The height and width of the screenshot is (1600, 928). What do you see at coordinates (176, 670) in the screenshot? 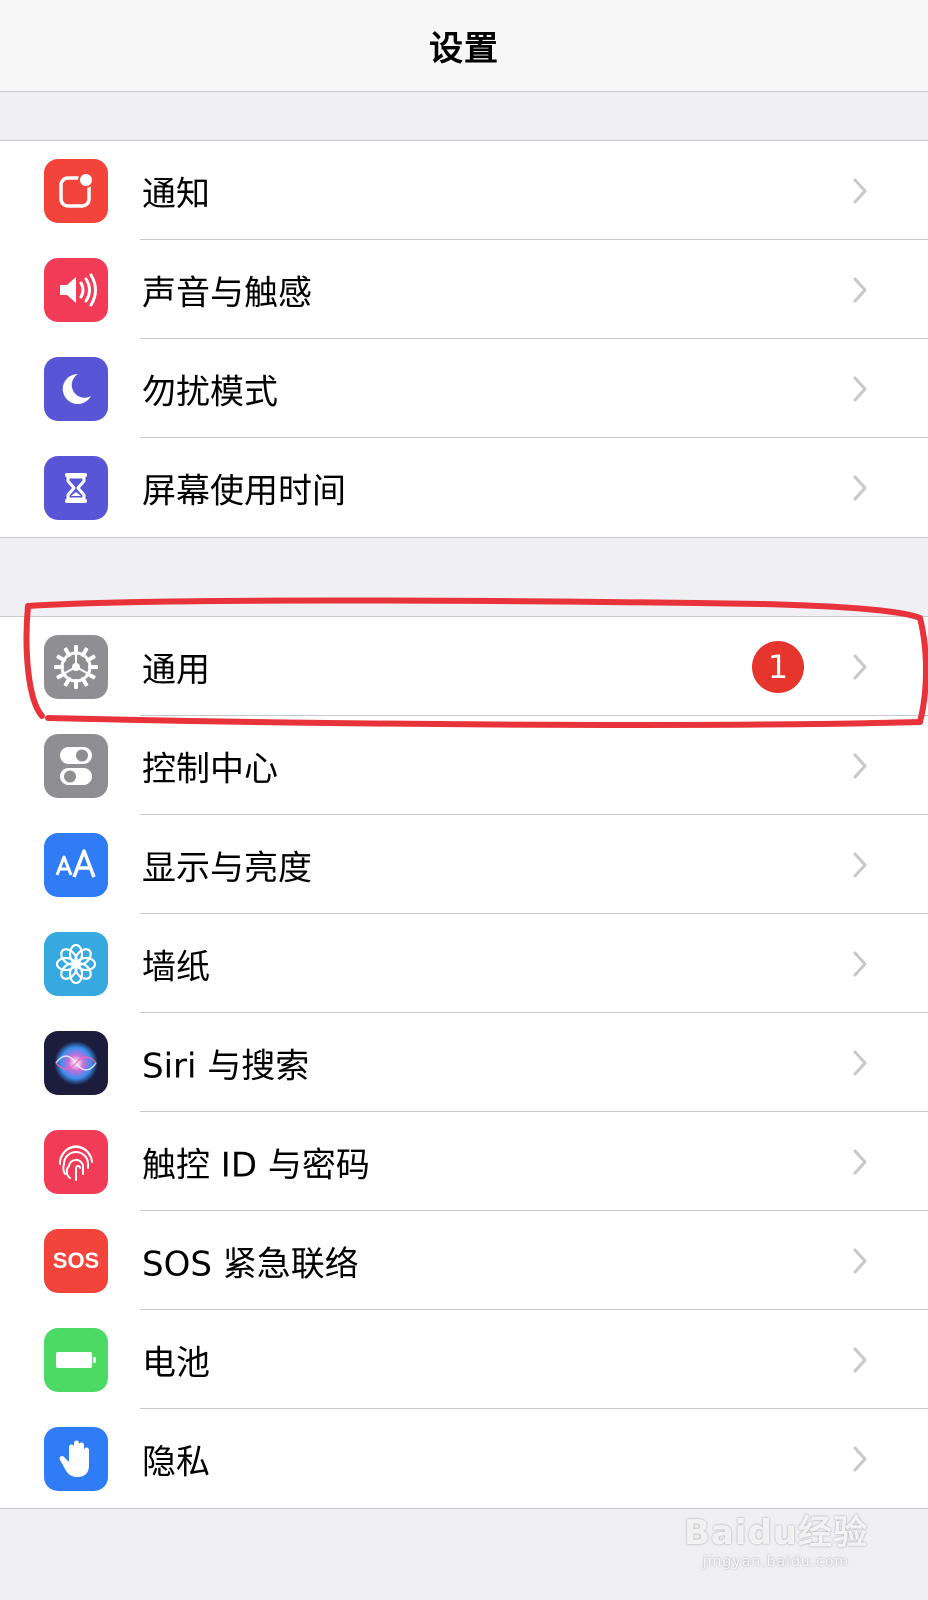
I see `settings-row-label: 通用` at bounding box center [176, 670].